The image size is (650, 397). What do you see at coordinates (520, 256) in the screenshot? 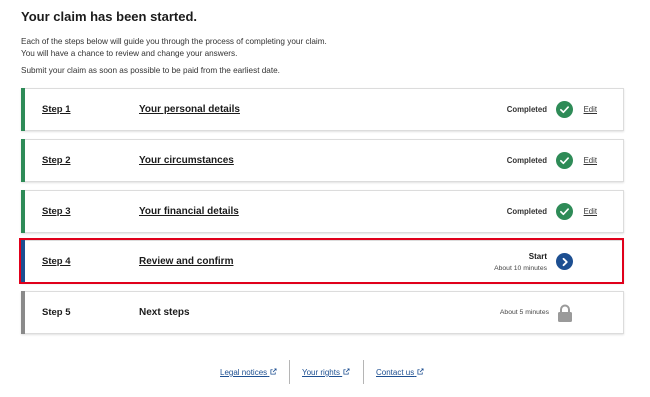
I see `step-4-start-label: Start` at bounding box center [520, 256].